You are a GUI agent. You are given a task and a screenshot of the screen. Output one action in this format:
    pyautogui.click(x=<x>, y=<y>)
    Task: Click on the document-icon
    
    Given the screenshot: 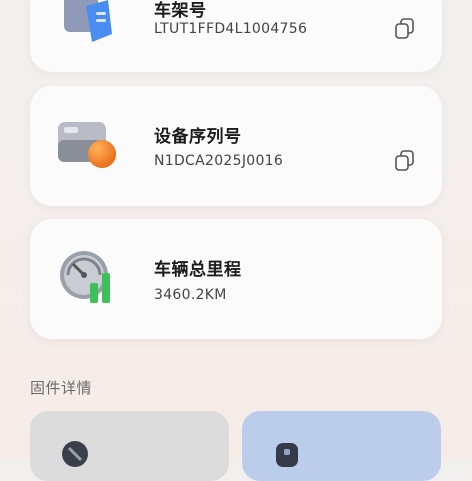 What is the action you would take?
    pyautogui.click(x=90, y=30)
    